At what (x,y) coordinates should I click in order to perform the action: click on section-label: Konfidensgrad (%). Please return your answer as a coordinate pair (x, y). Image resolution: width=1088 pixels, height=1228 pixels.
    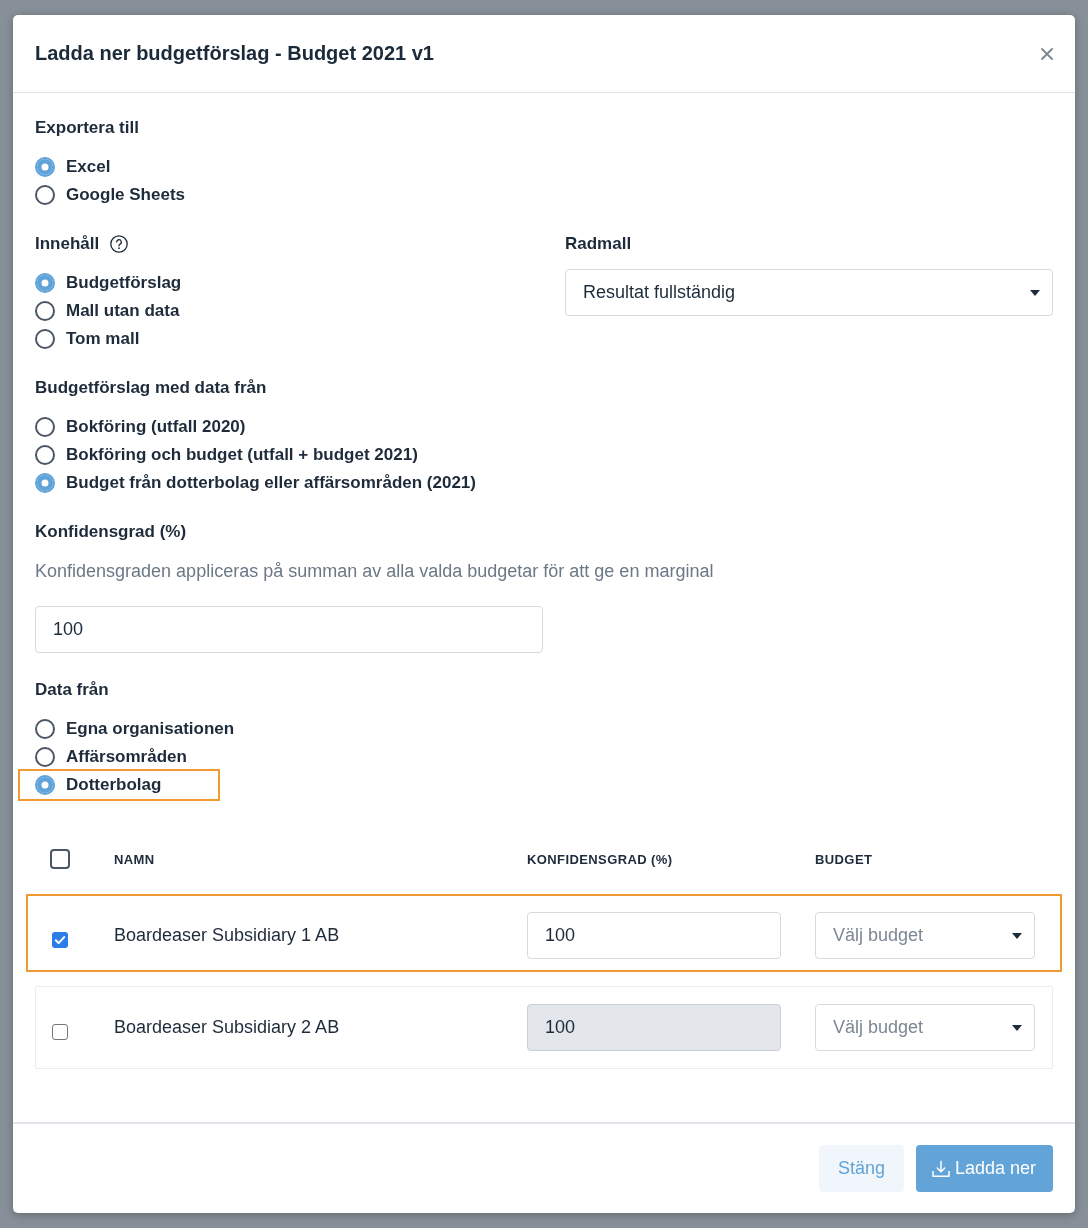
    Looking at the image, I should click on (111, 532).